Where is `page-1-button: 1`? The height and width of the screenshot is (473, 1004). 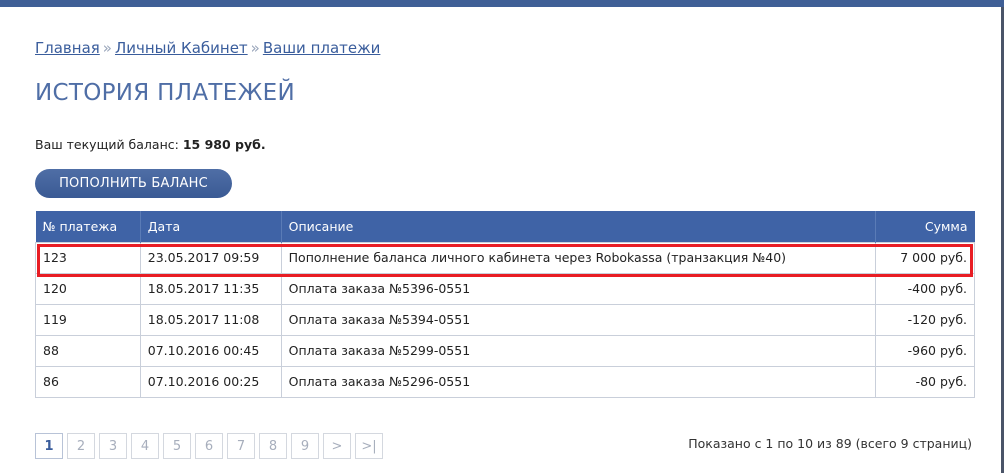 page-1-button: 1 is located at coordinates (49, 446).